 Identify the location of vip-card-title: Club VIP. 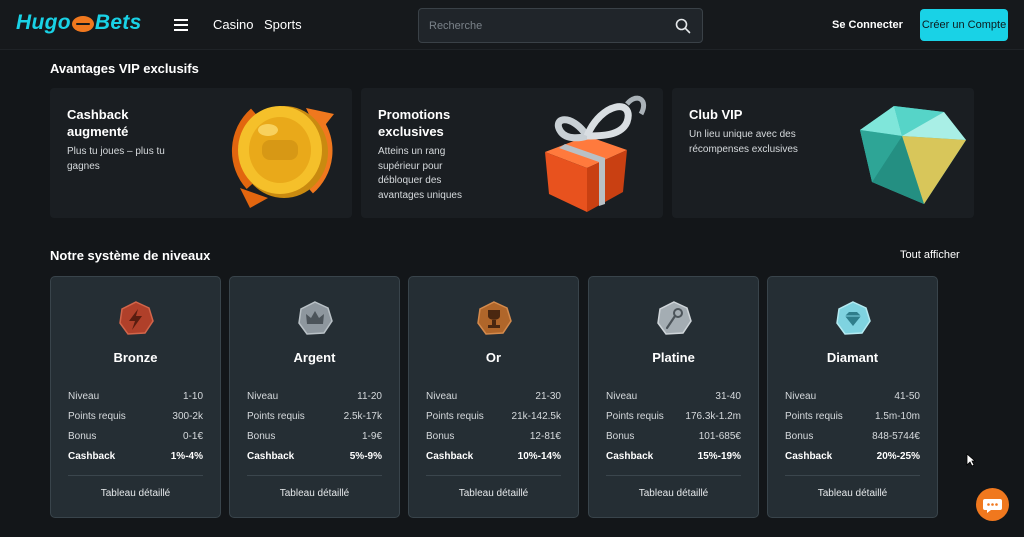
(716, 114).